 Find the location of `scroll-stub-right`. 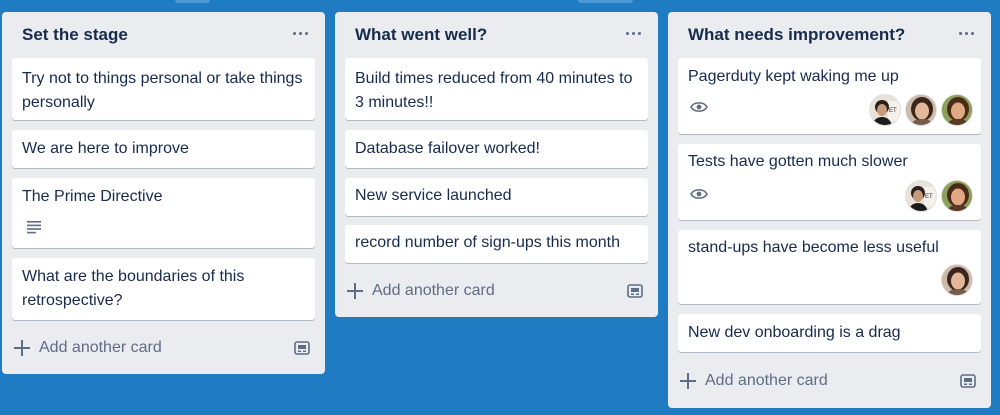

scroll-stub-right is located at coordinates (605, 1).